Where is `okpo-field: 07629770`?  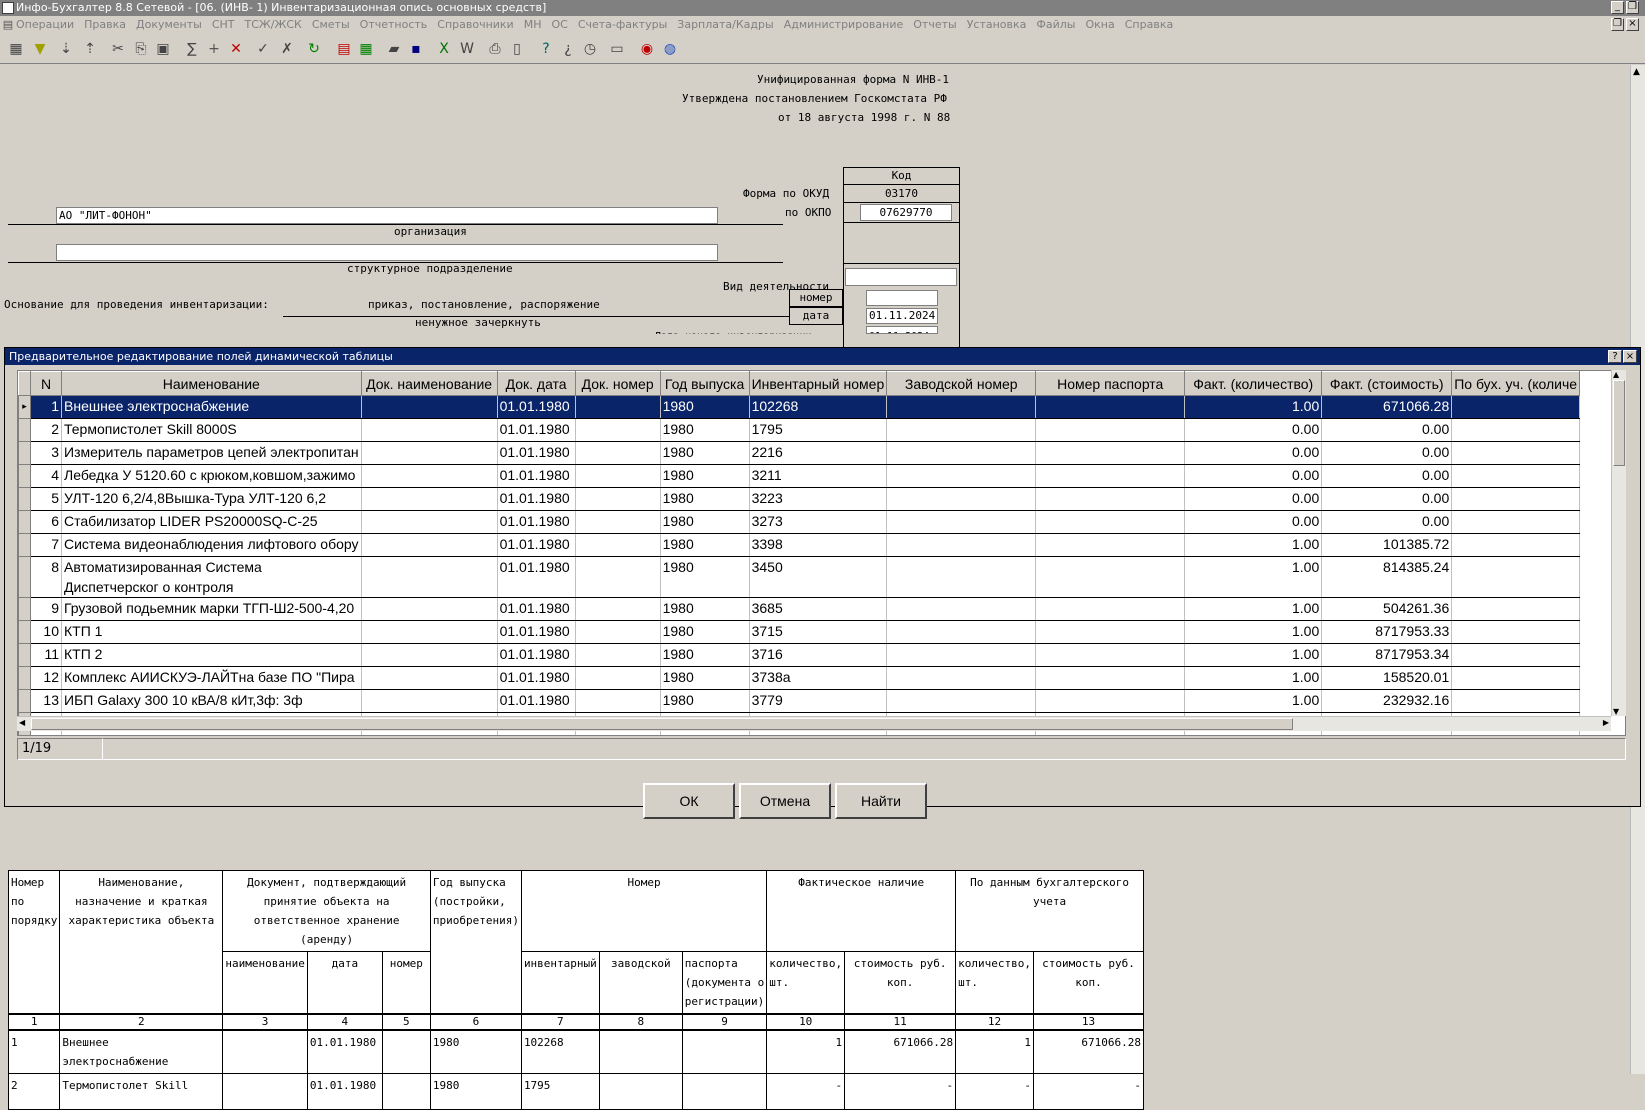 okpo-field: 07629770 is located at coordinates (906, 212).